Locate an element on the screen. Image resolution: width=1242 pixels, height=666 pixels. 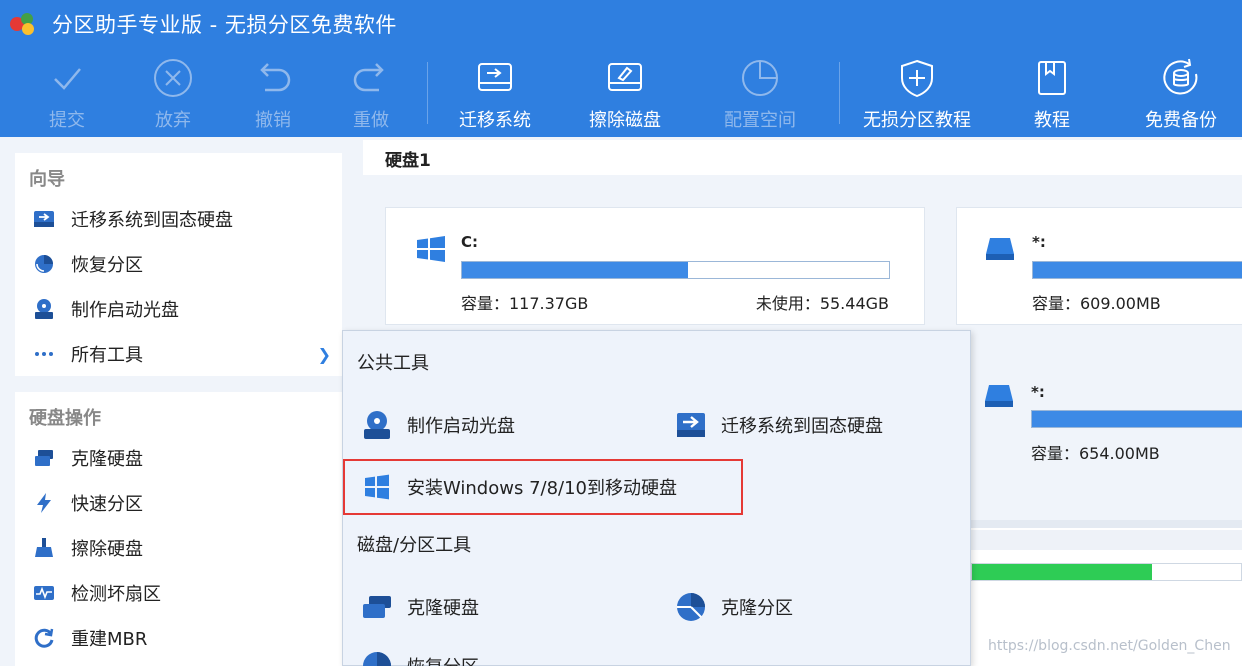
menu-item-make-boot-cd: 制作启动光盘 is located at coordinates (438, 425).